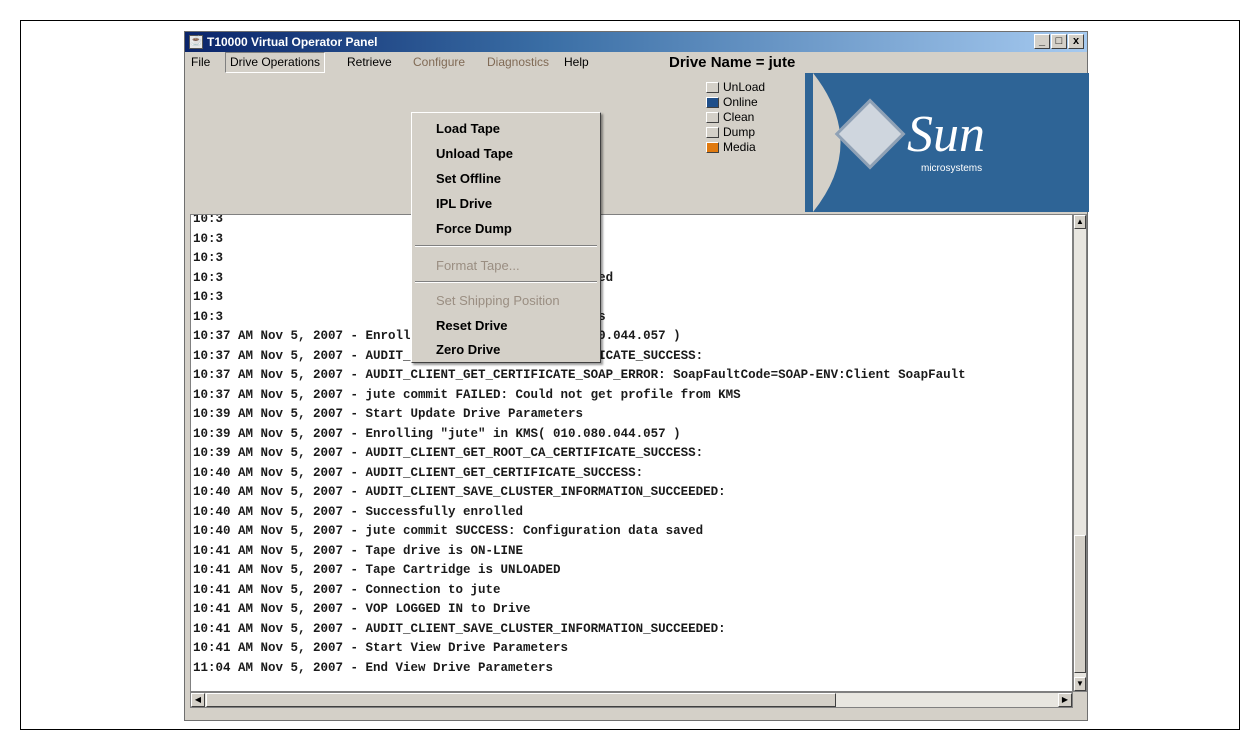  I want to click on menu-item-unload-tape: Unload Tape, so click(474, 153).